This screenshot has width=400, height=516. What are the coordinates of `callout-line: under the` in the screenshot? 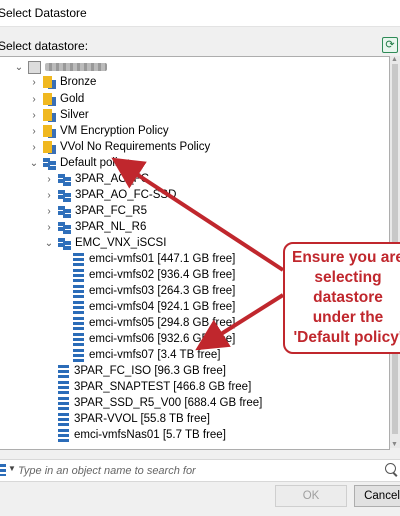 It's located at (348, 317).